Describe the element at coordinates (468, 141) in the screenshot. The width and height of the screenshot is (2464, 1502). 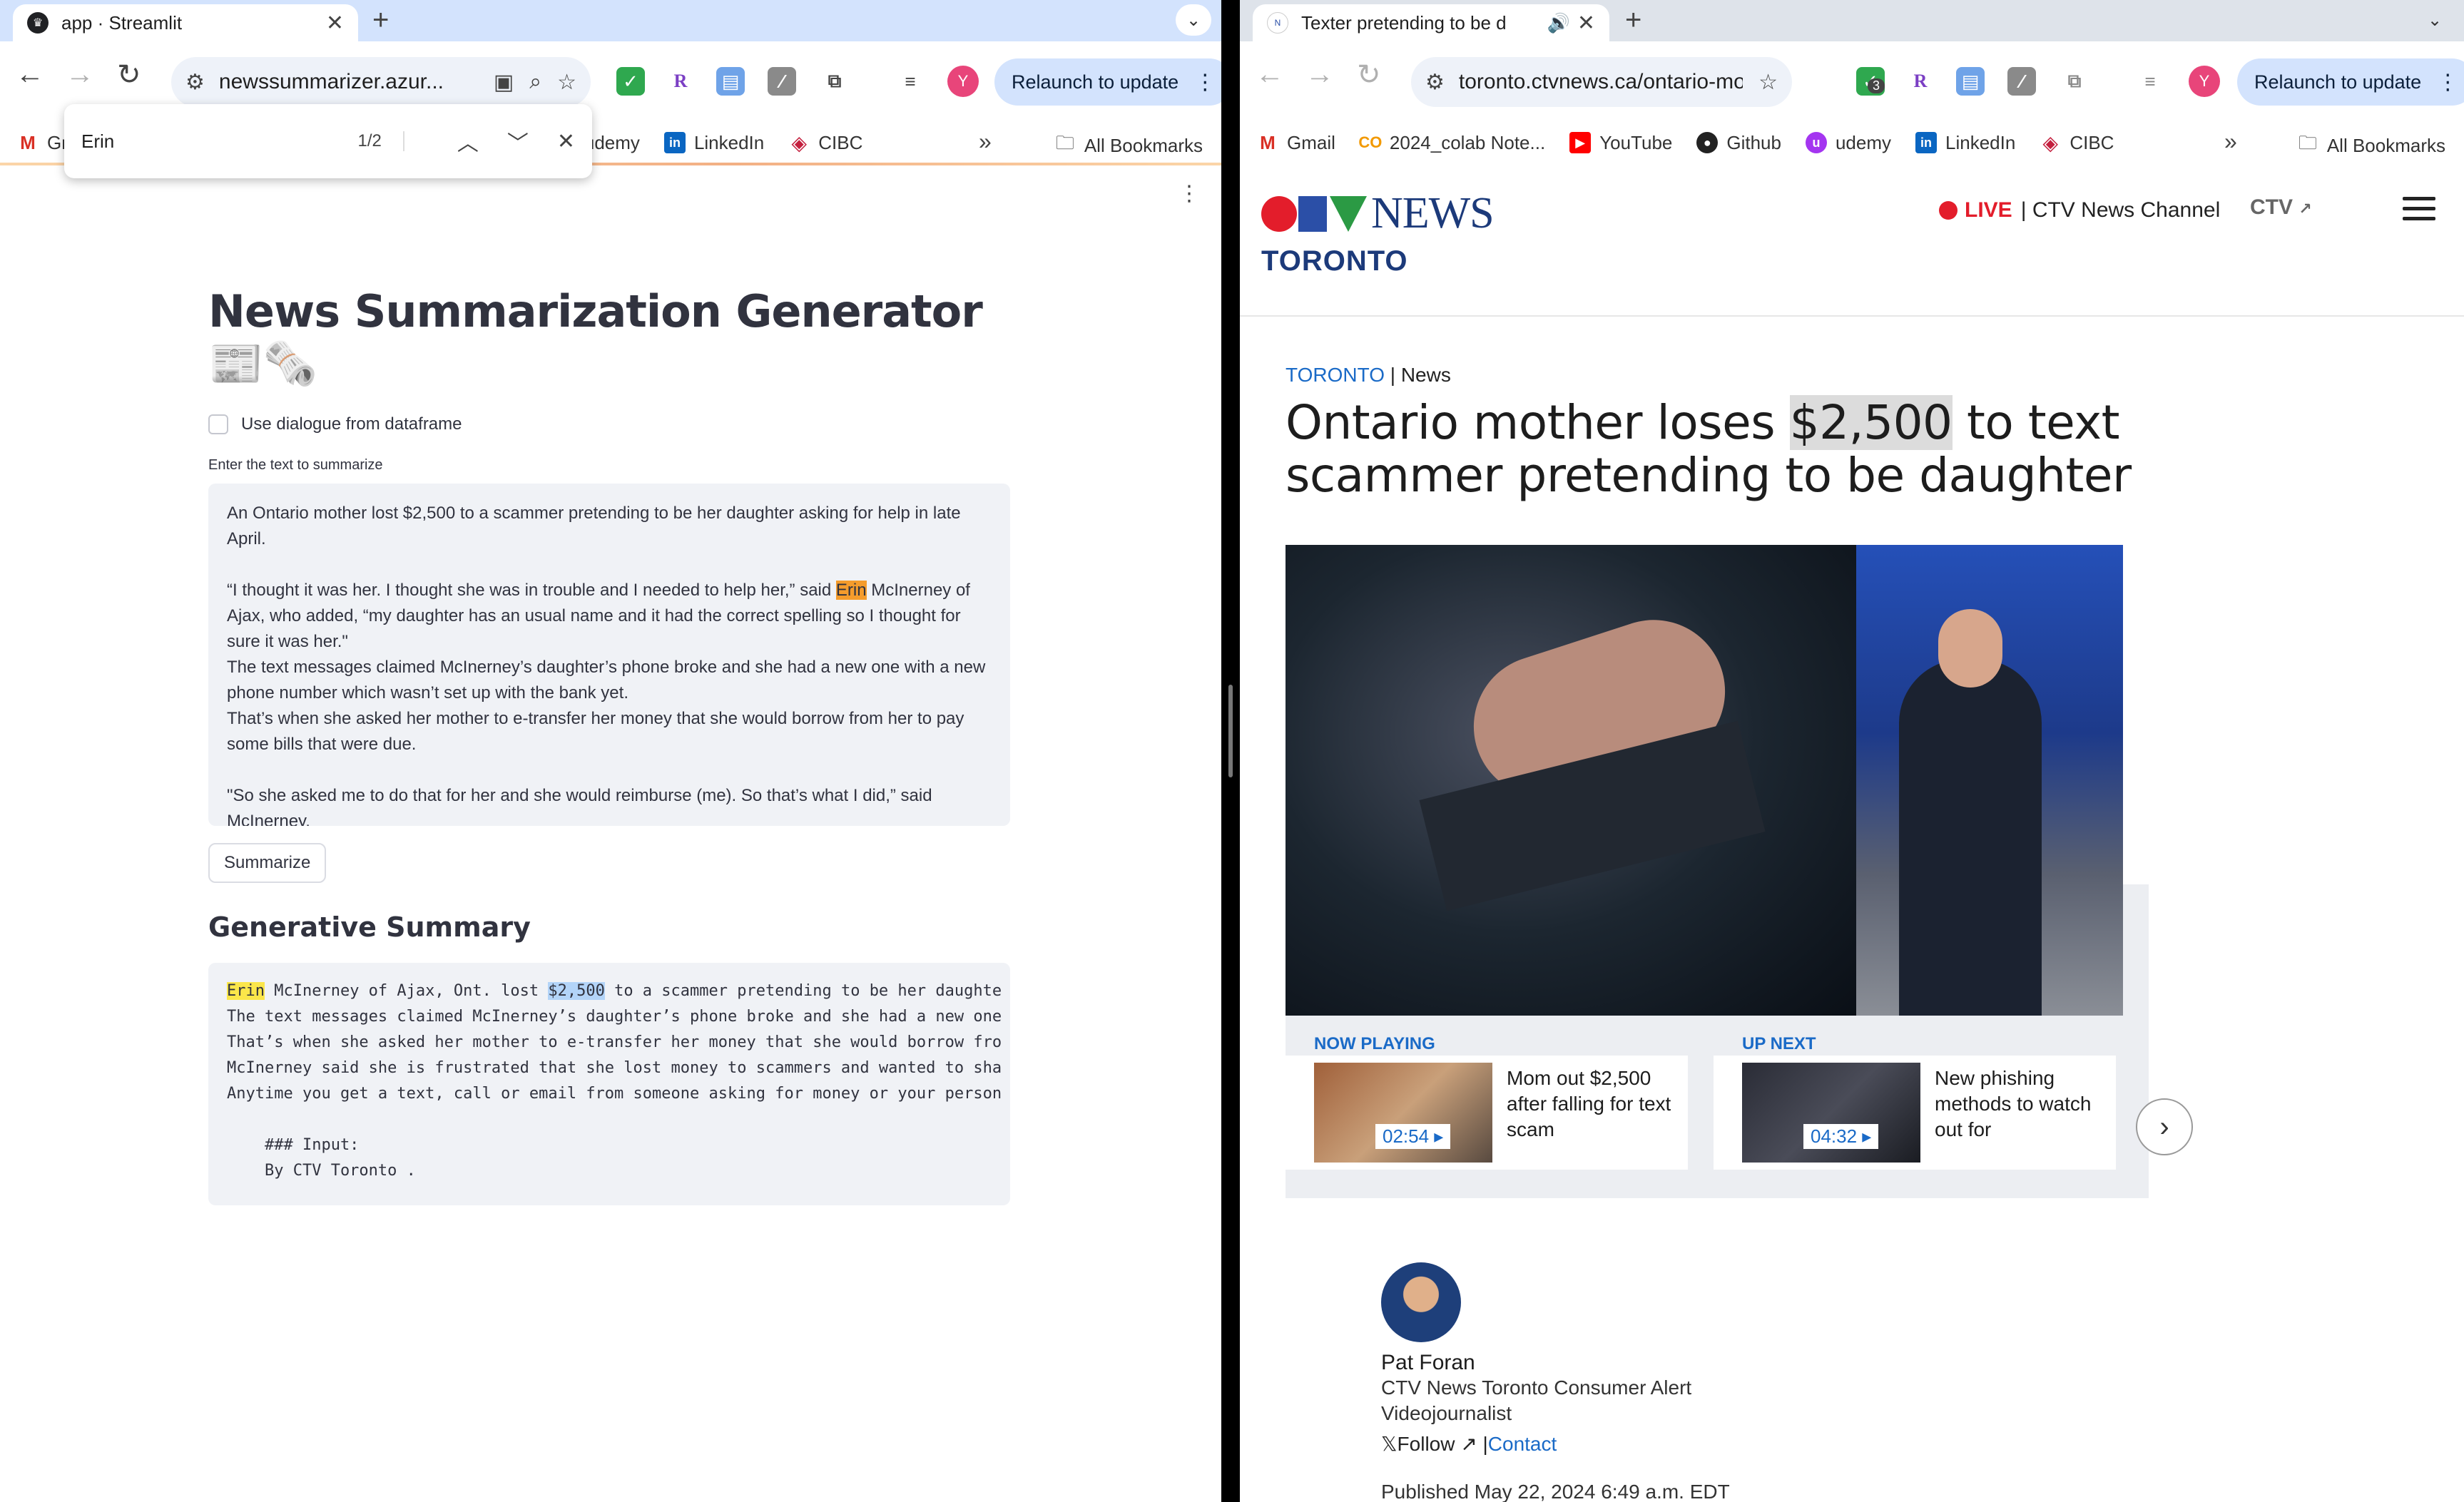
I see `find-previous-icon: ︿` at that location.